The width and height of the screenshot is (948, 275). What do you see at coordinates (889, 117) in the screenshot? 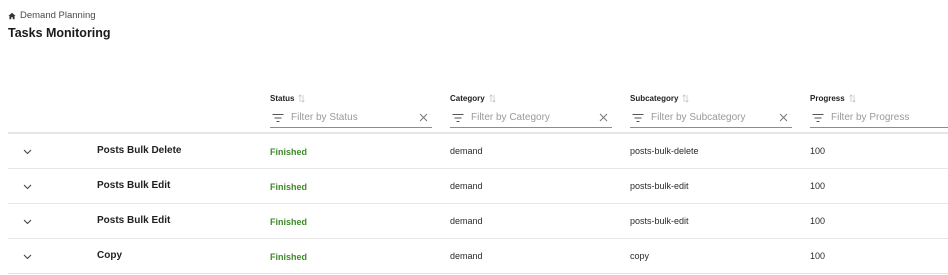
I see `progress-filter-input` at bounding box center [889, 117].